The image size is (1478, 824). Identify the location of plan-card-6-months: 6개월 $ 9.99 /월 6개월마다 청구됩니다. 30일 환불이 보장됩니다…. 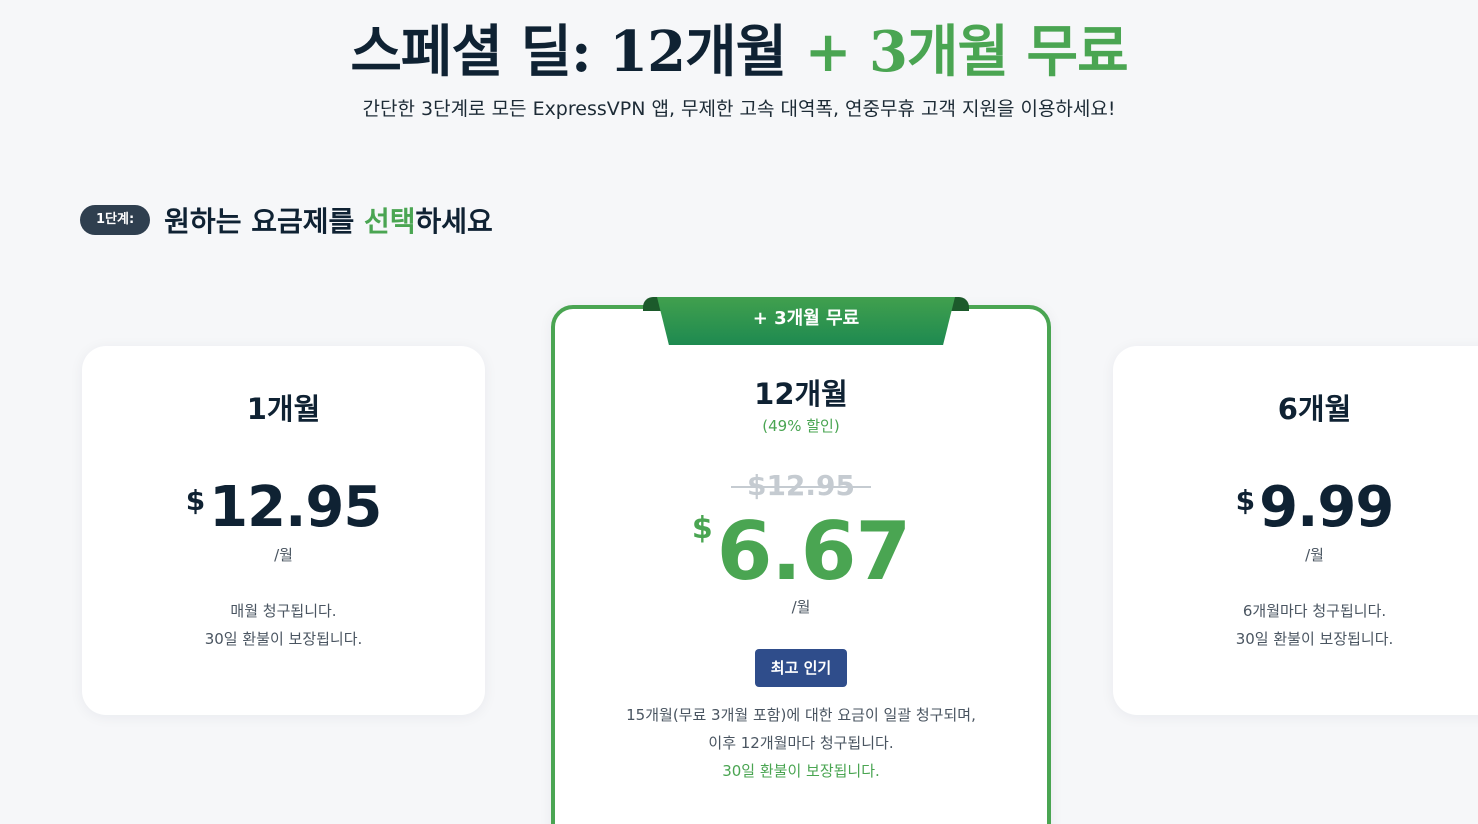
(1295, 530).